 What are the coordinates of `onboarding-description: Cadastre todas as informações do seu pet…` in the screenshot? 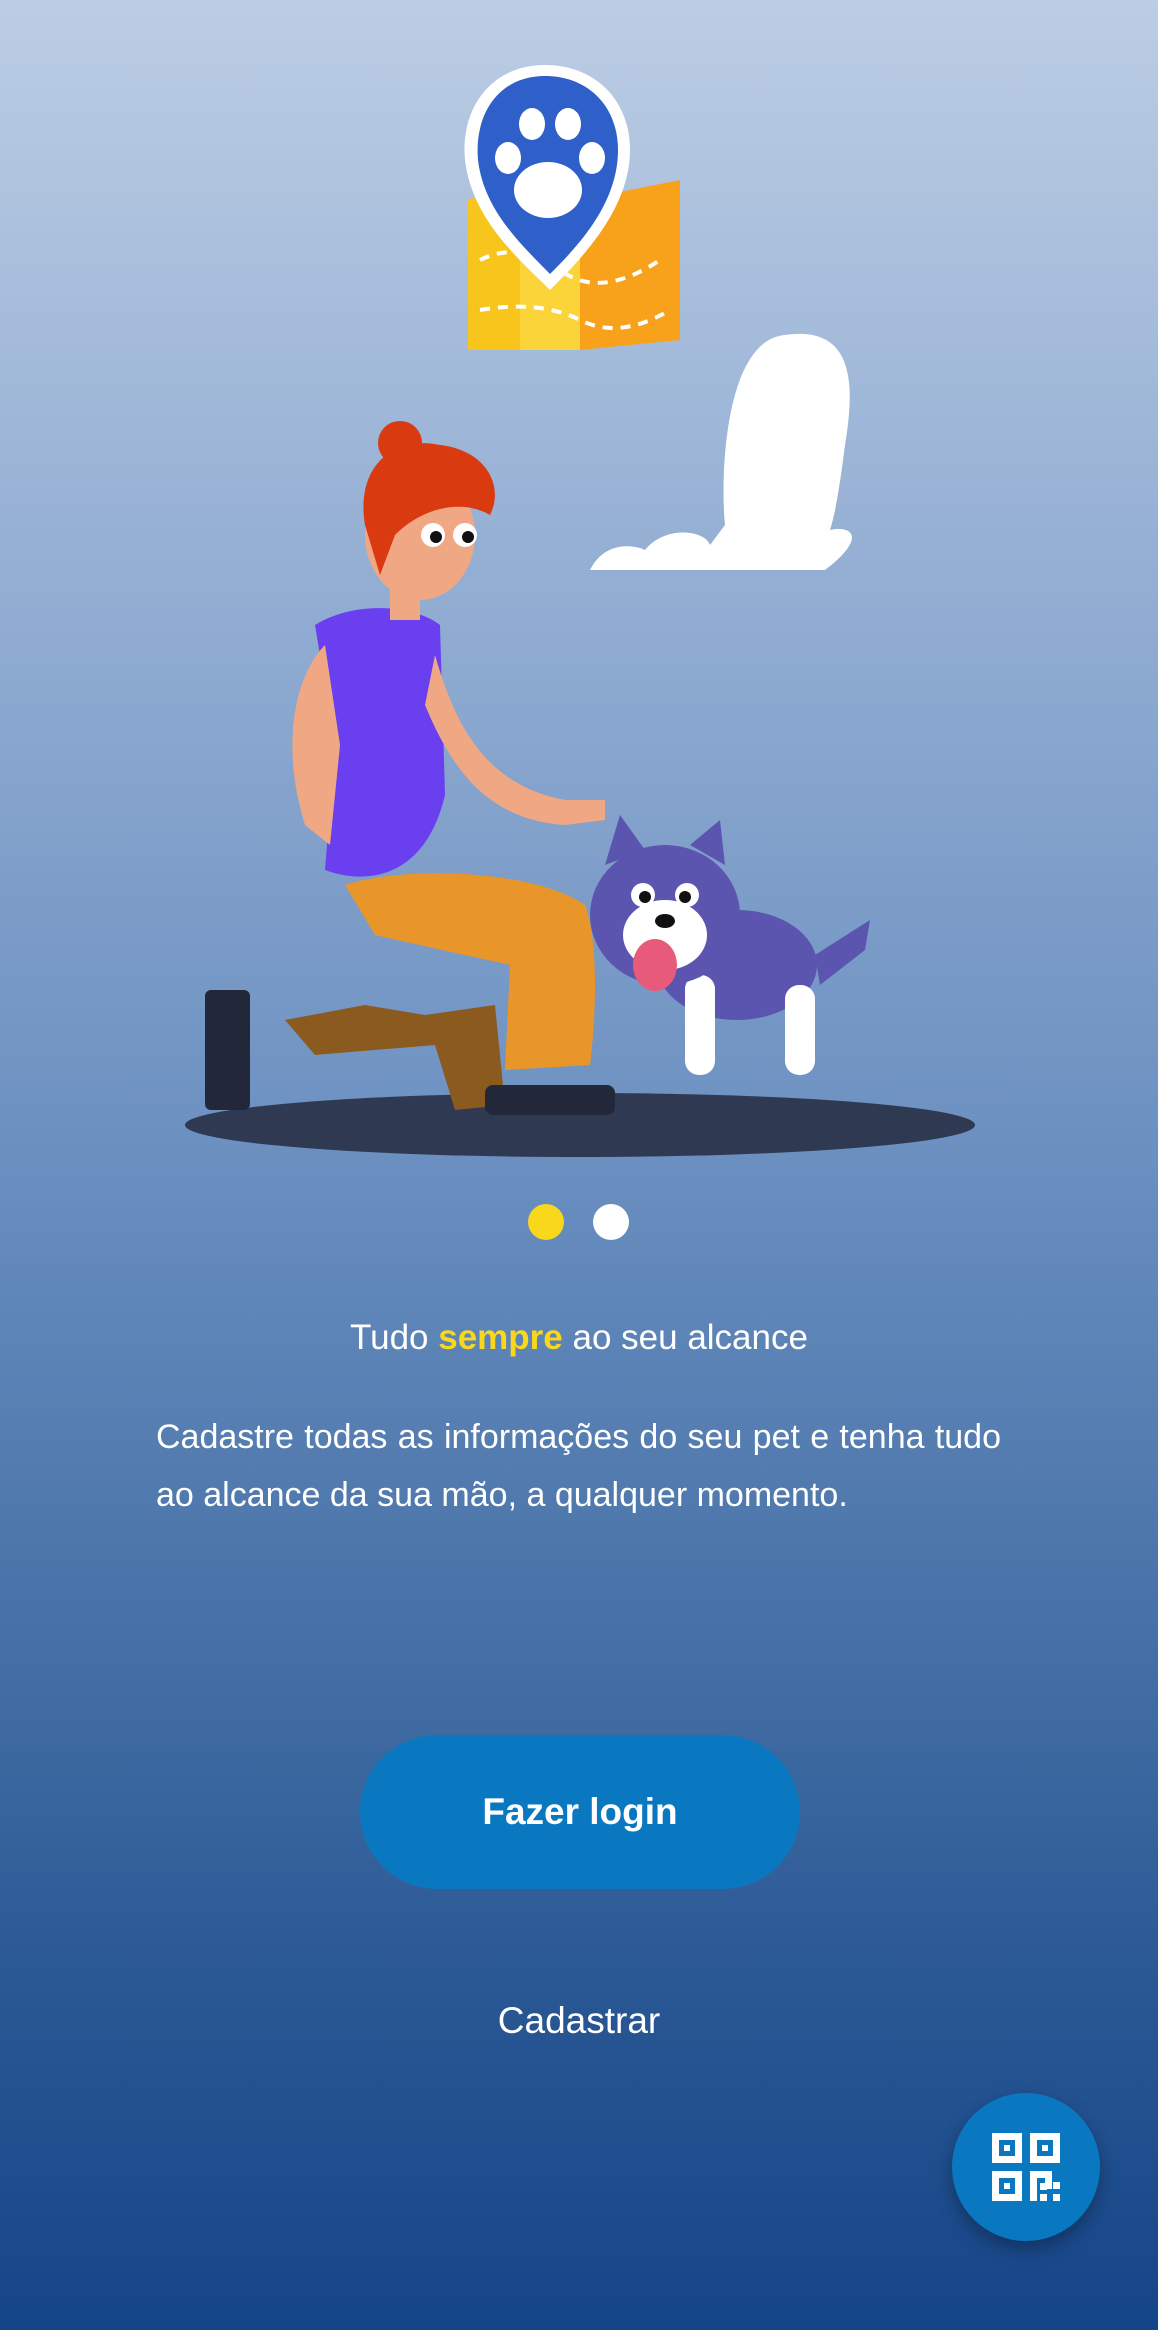 It's located at (578, 1466).